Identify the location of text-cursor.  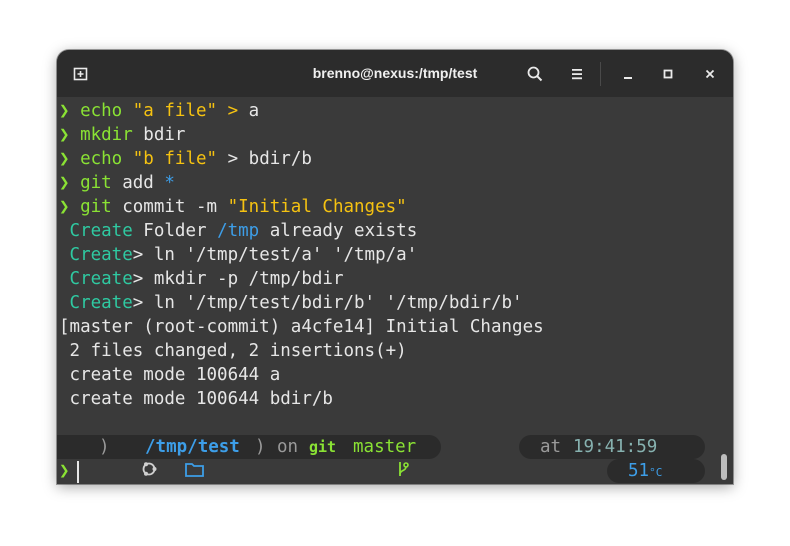
(78, 472).